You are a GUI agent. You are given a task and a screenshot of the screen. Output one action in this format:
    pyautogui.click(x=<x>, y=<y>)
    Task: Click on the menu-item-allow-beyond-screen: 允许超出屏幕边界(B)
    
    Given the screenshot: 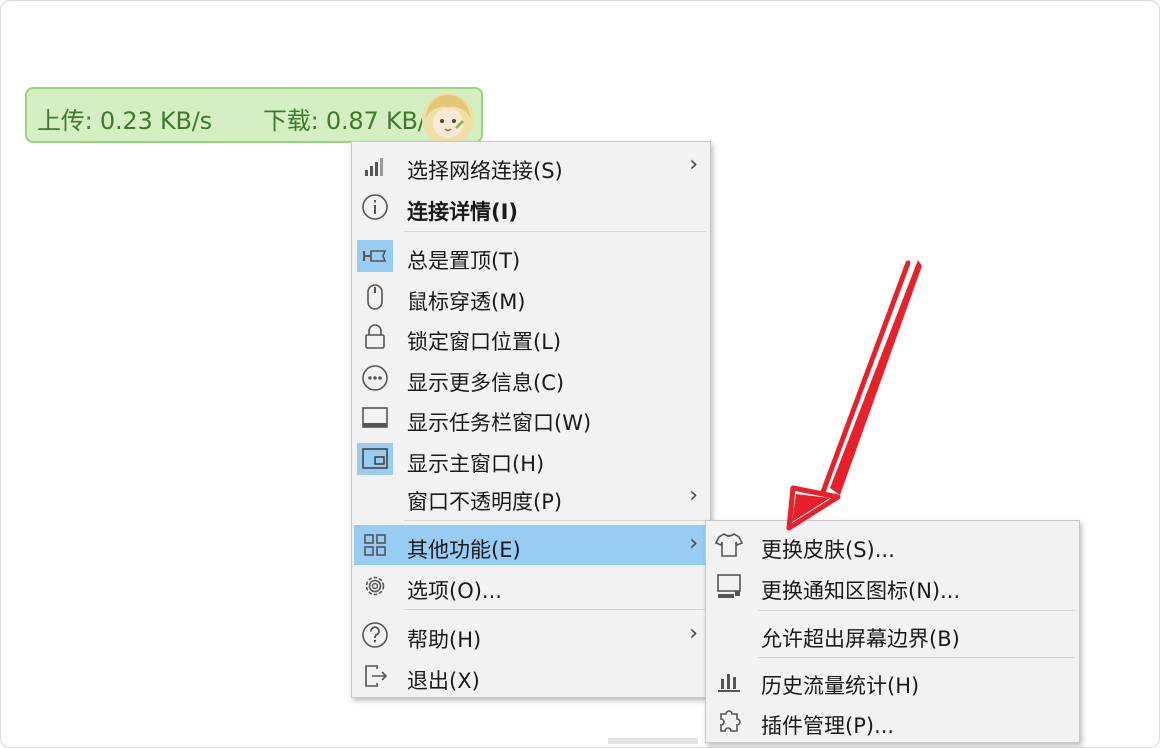 What is the action you would take?
    pyautogui.click(x=892, y=634)
    